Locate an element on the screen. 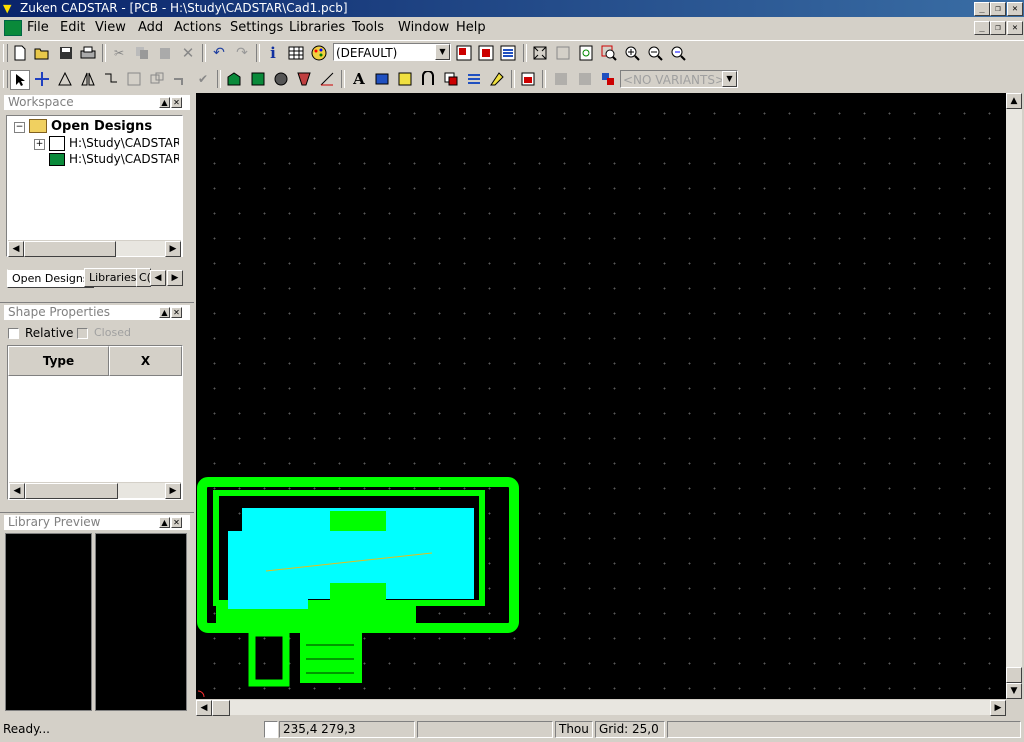 This screenshot has height=742, width=1024. add-pad-icon is located at coordinates (405, 79).